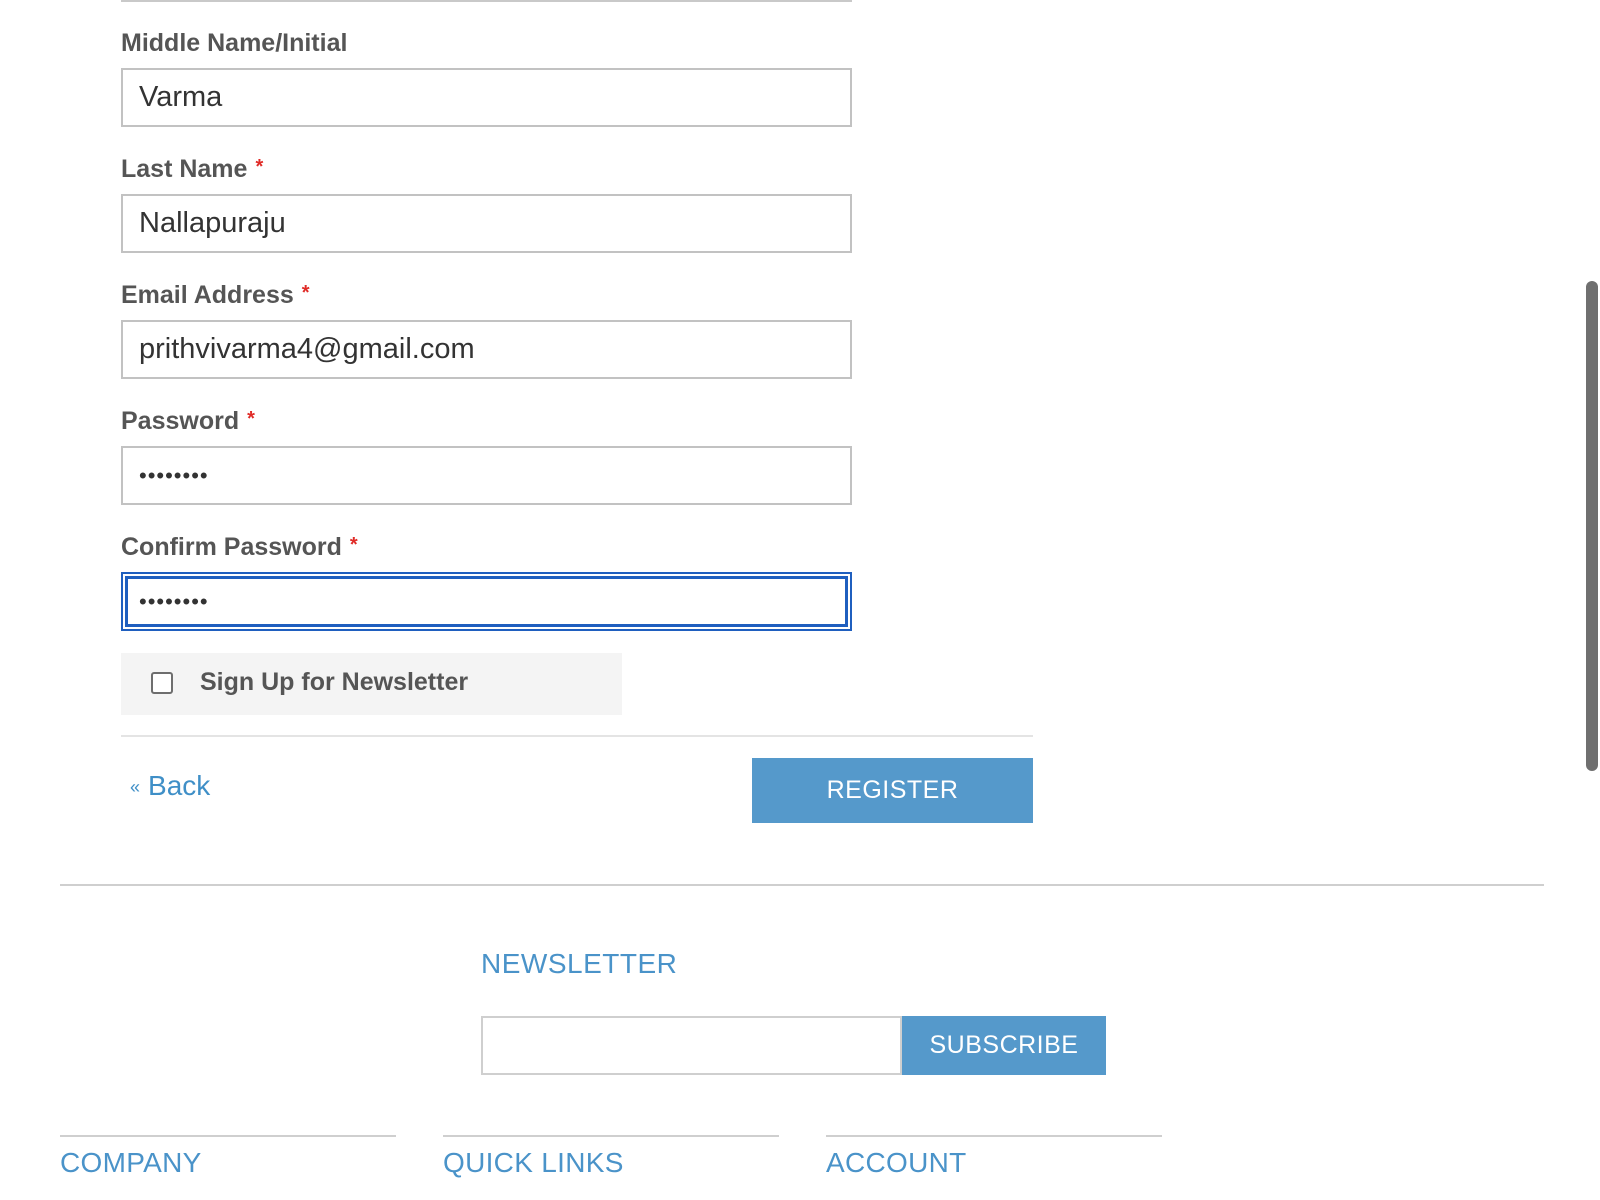 The width and height of the screenshot is (1600, 1200). I want to click on middle-name-label: Middle Name/Initial, so click(234, 43).